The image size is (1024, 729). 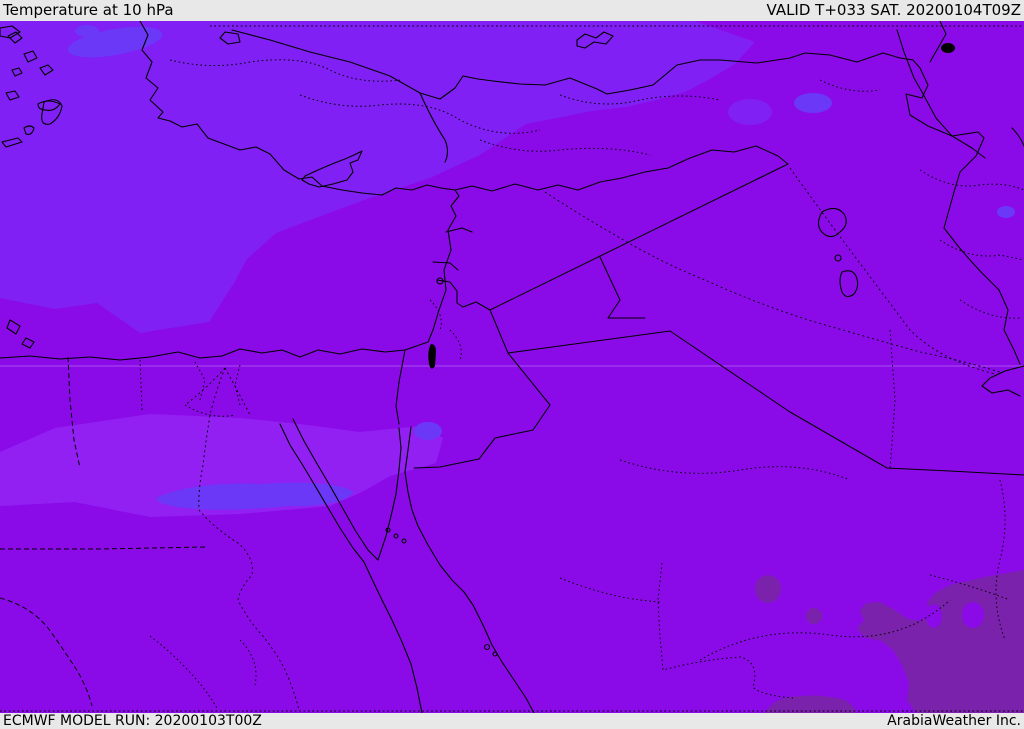 What do you see at coordinates (1006, 212) in the screenshot?
I see `shade-blob-iran` at bounding box center [1006, 212].